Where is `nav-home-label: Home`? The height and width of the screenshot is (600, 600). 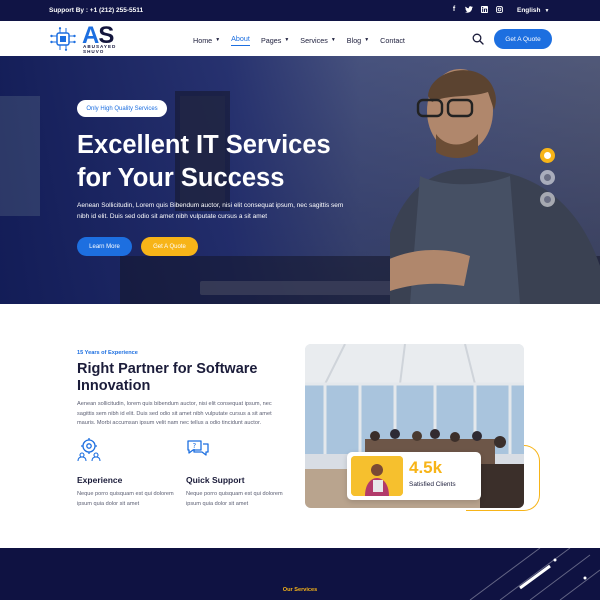 nav-home-label: Home is located at coordinates (203, 40).